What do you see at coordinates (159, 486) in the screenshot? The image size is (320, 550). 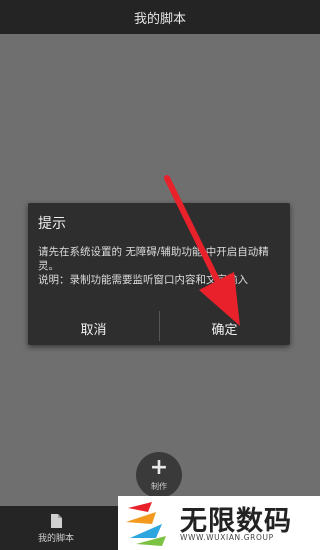 I see `create-button-label: 制作` at bounding box center [159, 486].